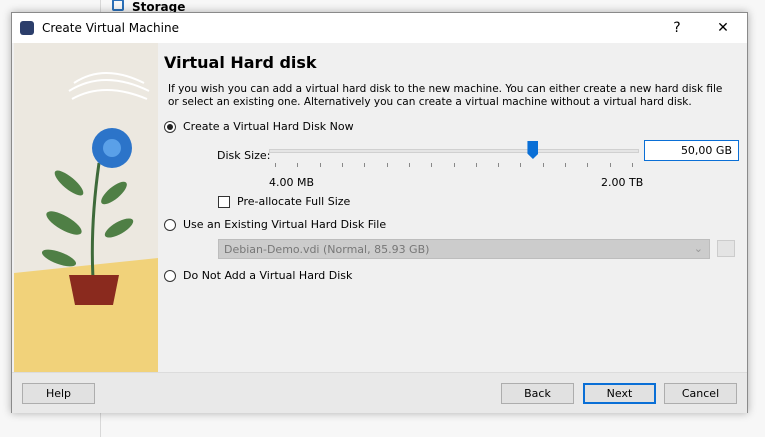  I want to click on help-icon: ?, so click(677, 28).